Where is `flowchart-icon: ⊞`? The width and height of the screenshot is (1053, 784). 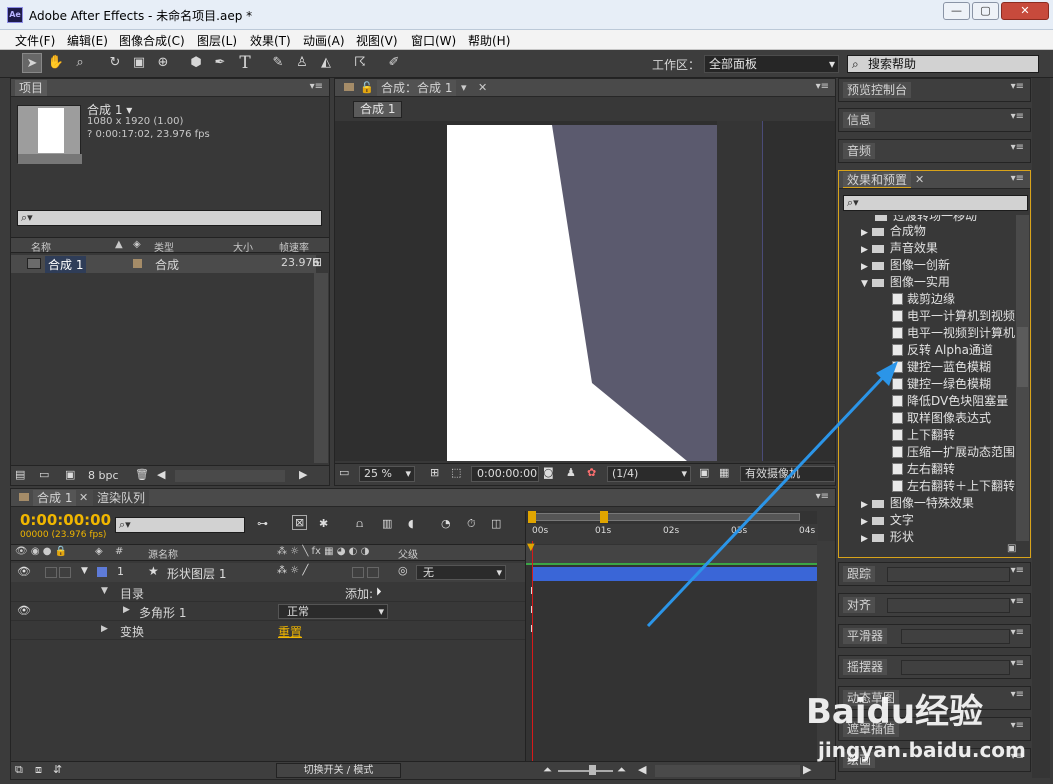 flowchart-icon: ⊞ is located at coordinates (317, 262).